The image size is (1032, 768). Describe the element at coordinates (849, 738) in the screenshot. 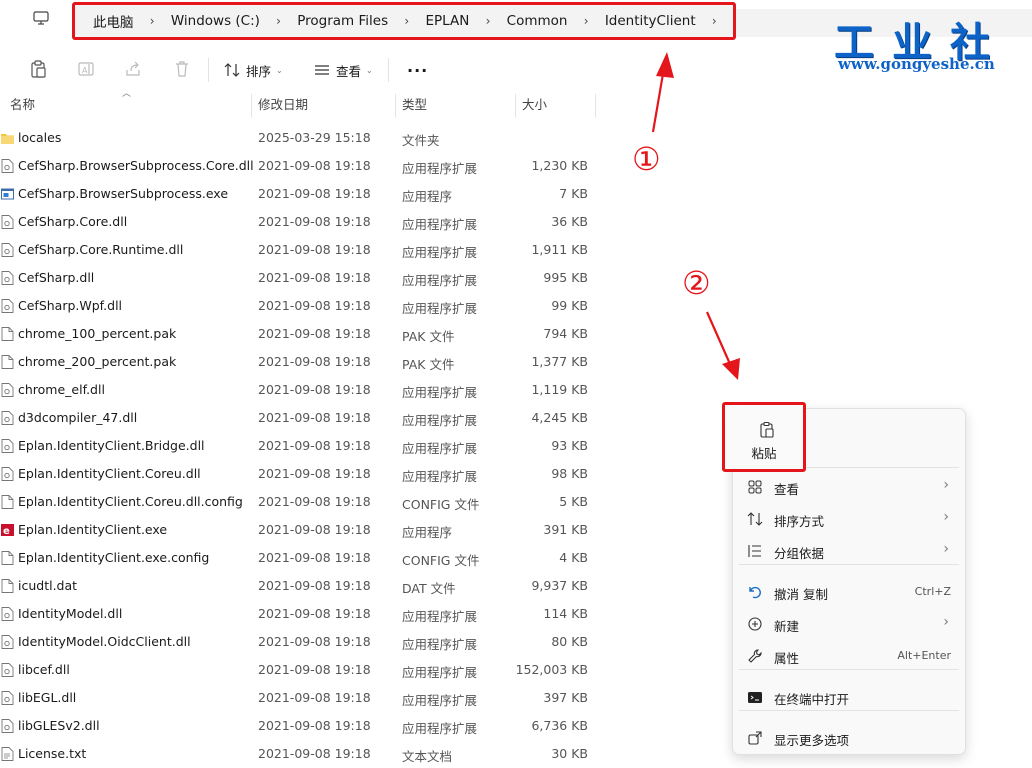

I see `menu-item: 显示更多选项` at that location.